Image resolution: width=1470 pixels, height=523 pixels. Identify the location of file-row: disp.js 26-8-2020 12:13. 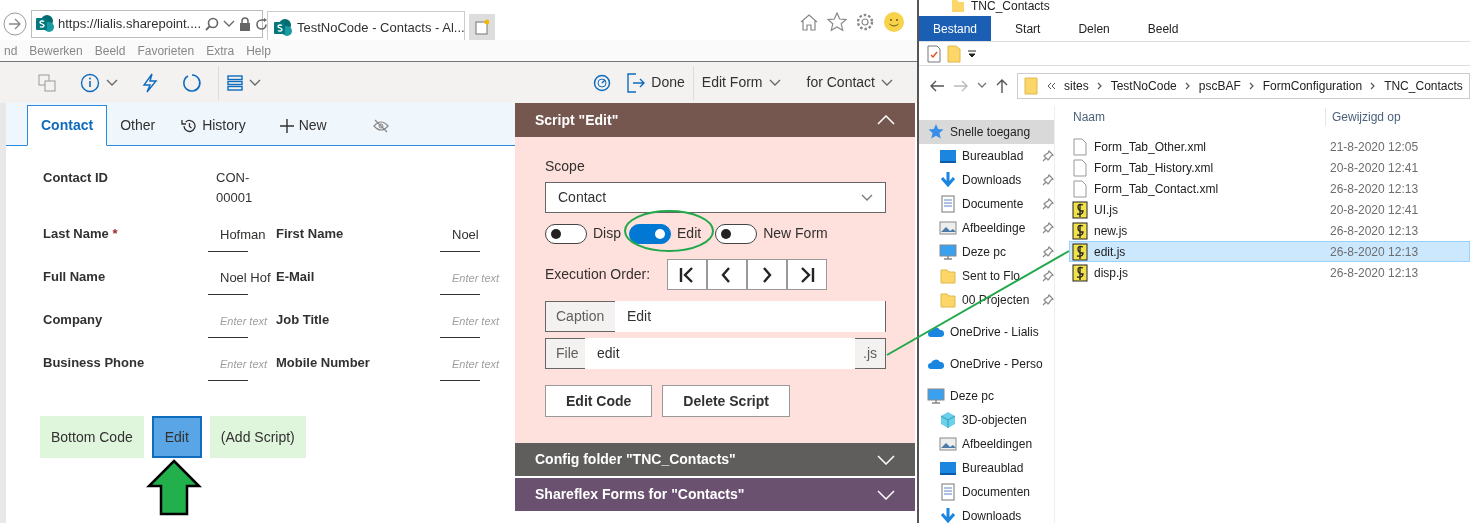
(1269, 272).